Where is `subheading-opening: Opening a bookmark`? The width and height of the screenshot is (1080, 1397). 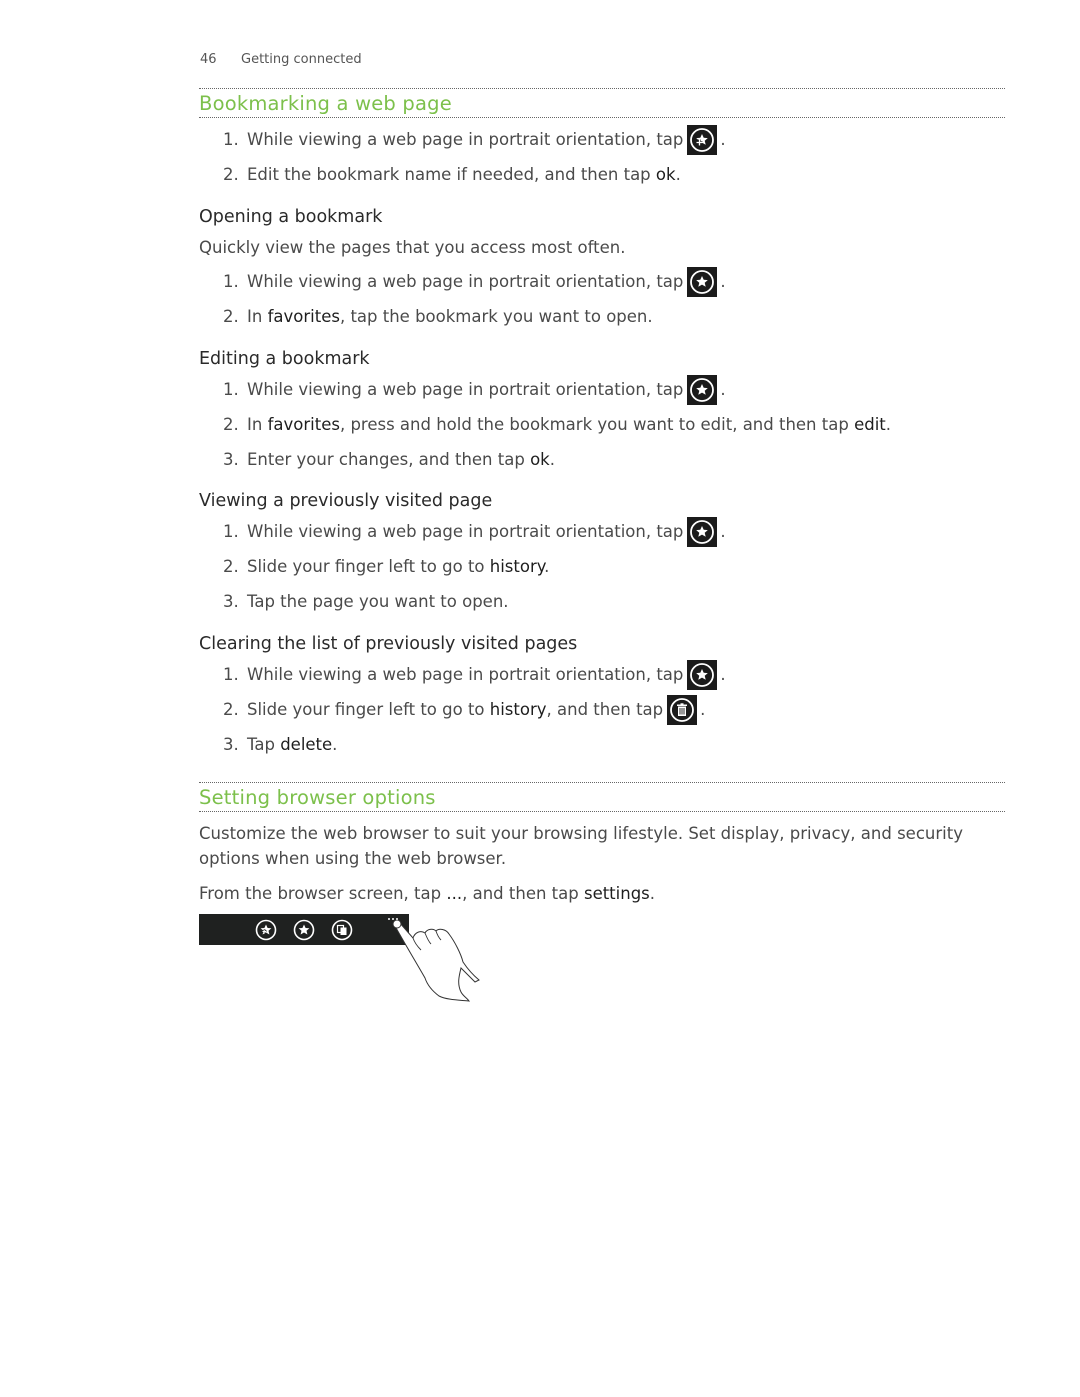
subheading-opening: Opening a bookmark is located at coordinates (291, 217).